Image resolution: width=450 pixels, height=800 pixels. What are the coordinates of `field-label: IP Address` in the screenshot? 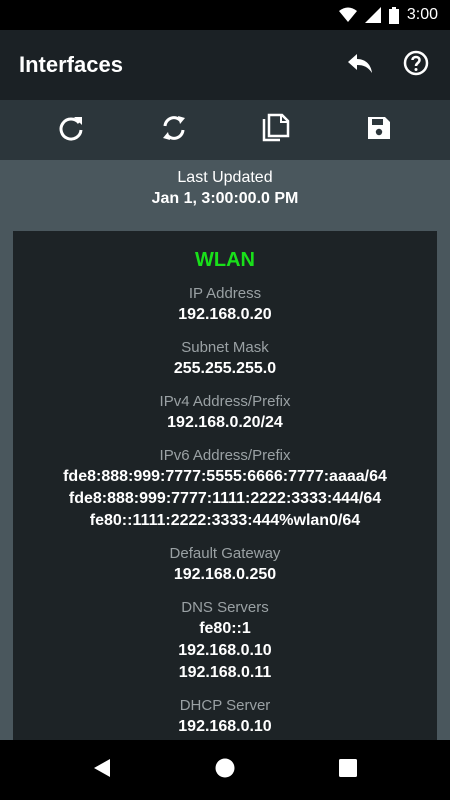 It's located at (225, 293).